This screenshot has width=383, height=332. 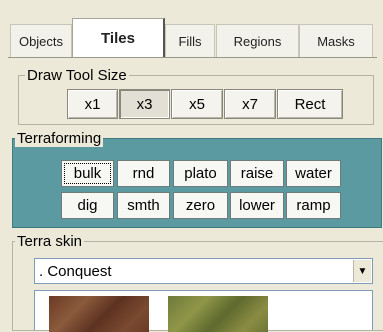 What do you see at coordinates (99, 314) in the screenshot?
I see `skin-swatch-dirt` at bounding box center [99, 314].